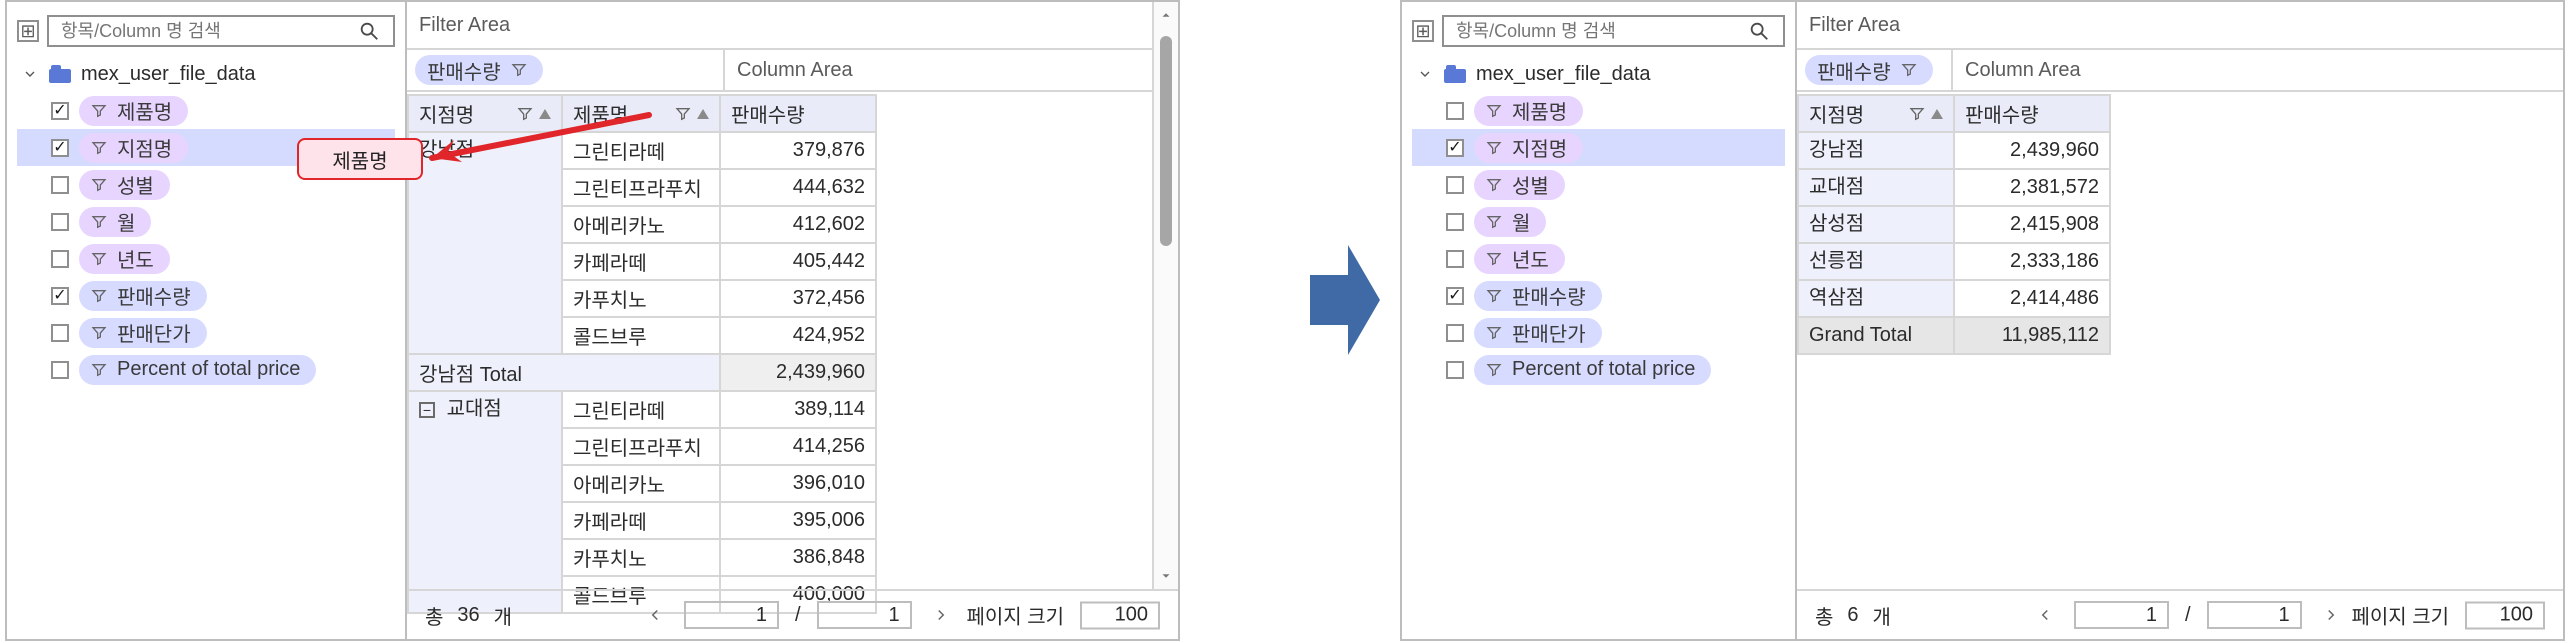  I want to click on scroll-down-icon, so click(1166, 576).